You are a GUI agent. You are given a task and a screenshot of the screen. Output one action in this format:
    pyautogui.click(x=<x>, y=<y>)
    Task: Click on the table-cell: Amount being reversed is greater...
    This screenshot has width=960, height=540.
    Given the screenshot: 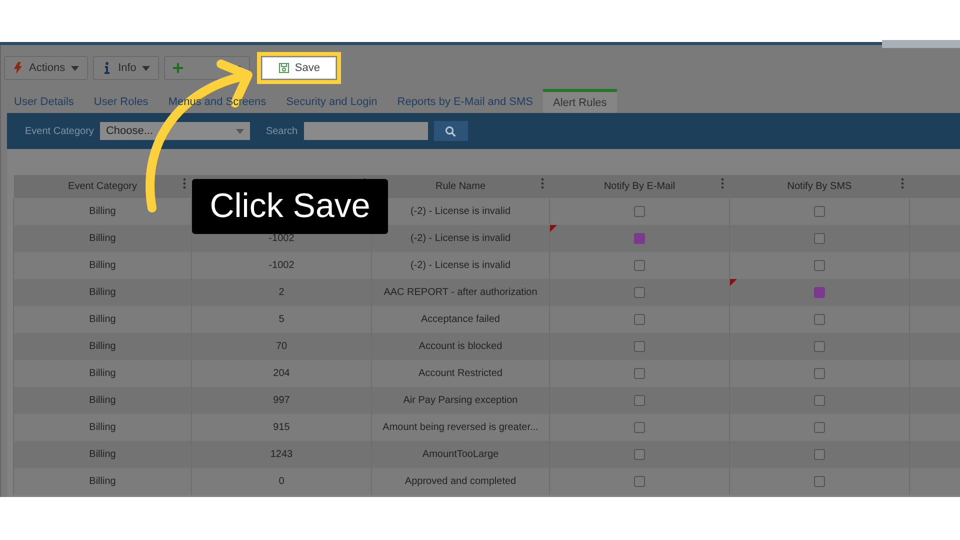 What is the action you would take?
    pyautogui.click(x=461, y=427)
    